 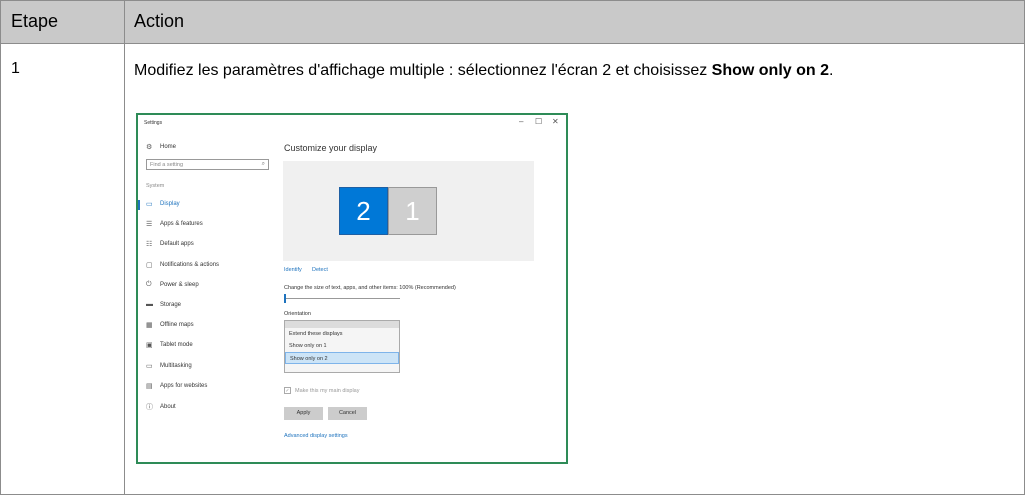 I want to click on scale-slider, so click(x=342, y=298).